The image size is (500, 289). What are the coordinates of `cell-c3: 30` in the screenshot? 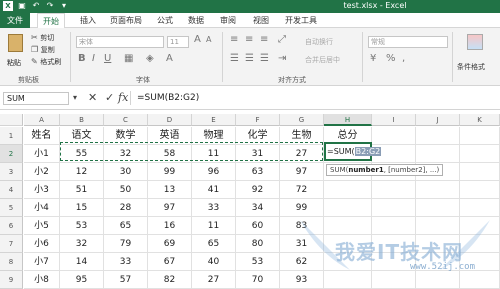 It's located at (126, 172).